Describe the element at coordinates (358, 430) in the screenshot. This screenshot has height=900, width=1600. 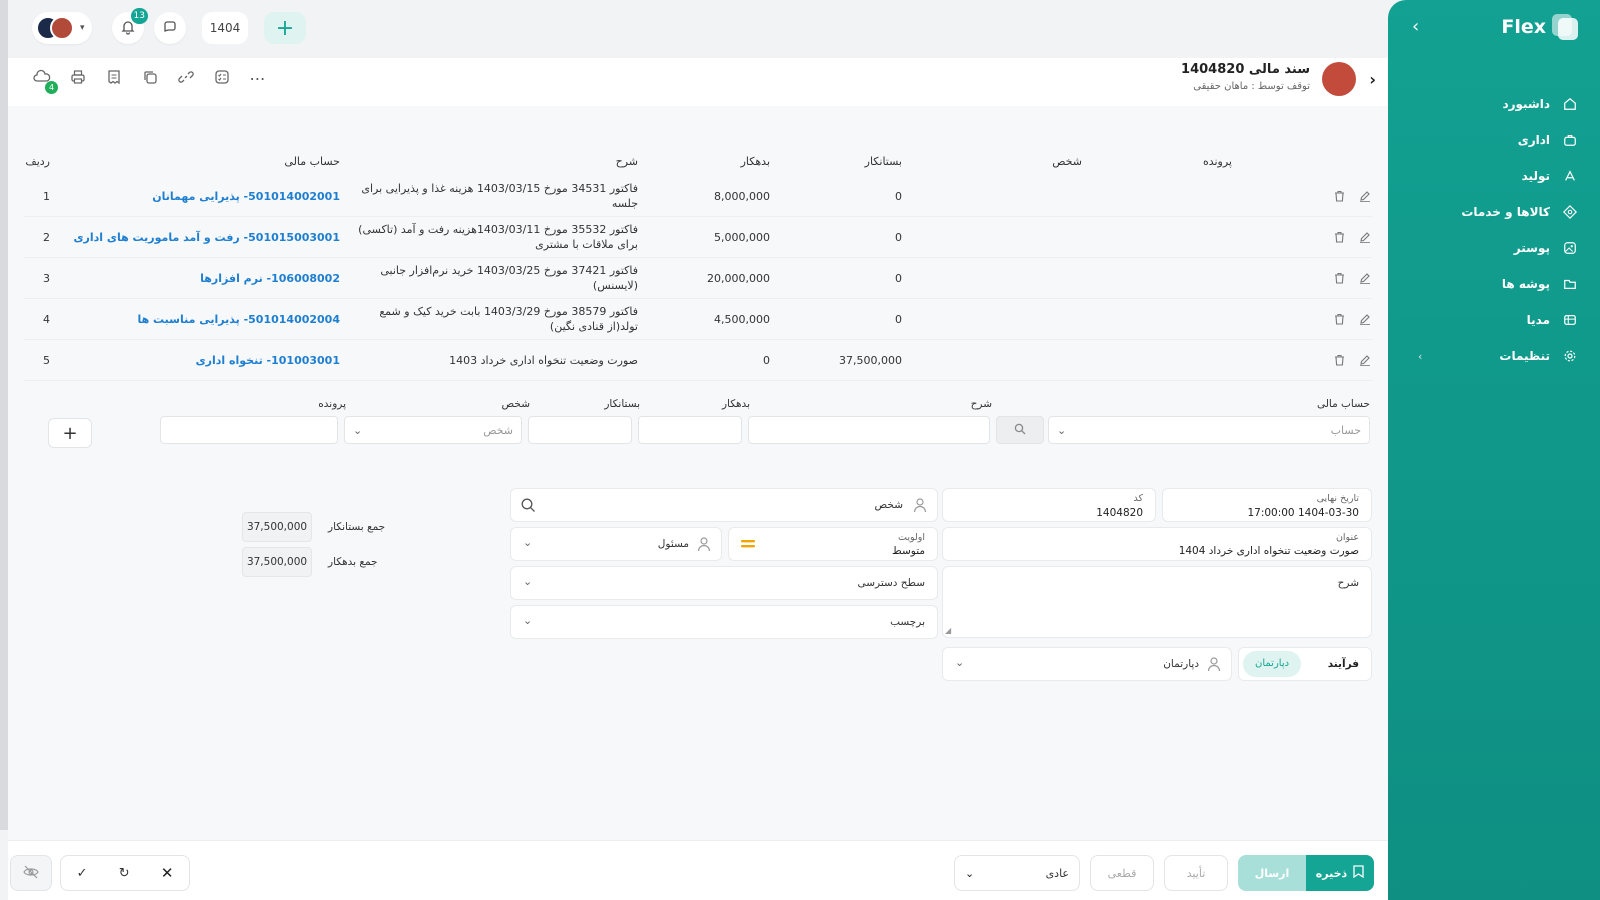
I see `chevron-down-icon: ⌄` at that location.